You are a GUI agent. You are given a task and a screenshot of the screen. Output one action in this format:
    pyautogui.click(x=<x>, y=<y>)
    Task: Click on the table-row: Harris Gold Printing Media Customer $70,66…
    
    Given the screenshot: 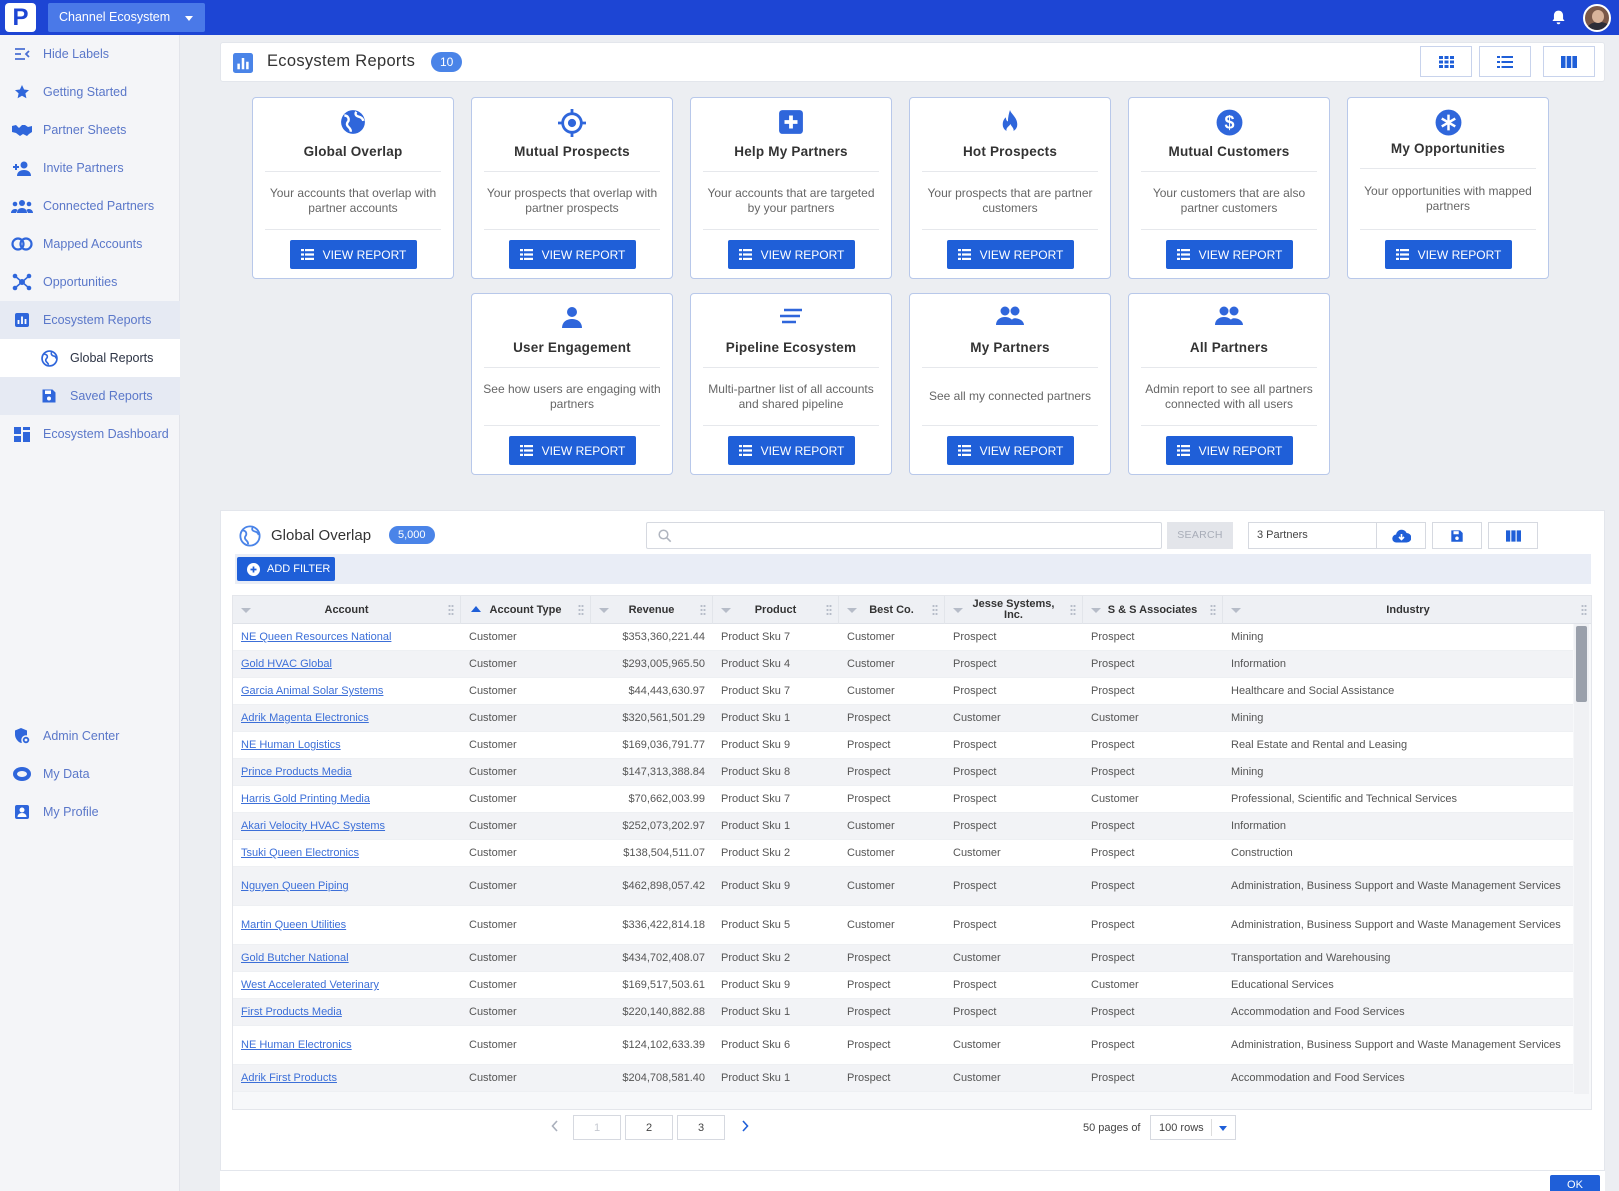 What is the action you would take?
    pyautogui.click(x=903, y=799)
    